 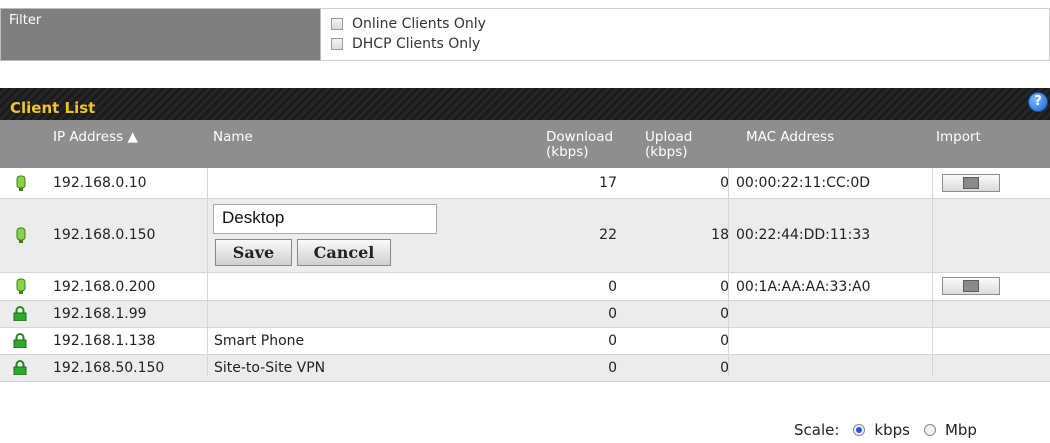 What do you see at coordinates (416, 44) in the screenshot?
I see `dhcp-clients-only-label: DHCP Clients Only` at bounding box center [416, 44].